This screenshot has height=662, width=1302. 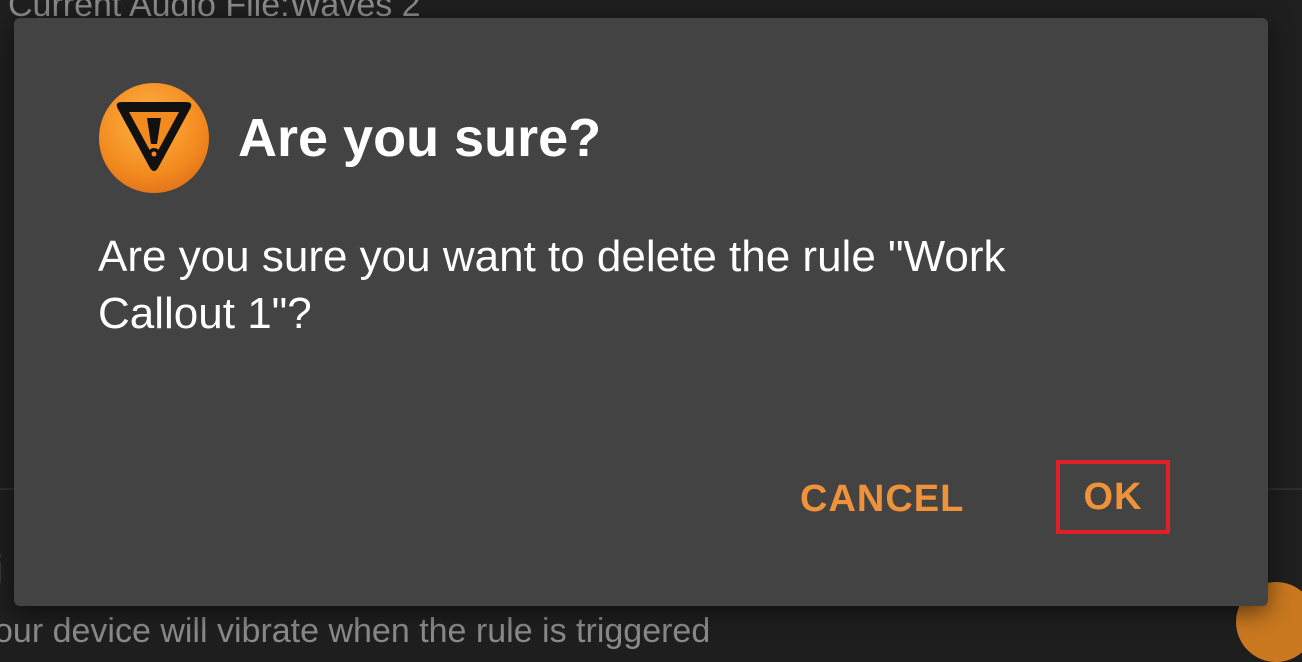 What do you see at coordinates (420, 138) in the screenshot?
I see `dialog-title: Are you sure?` at bounding box center [420, 138].